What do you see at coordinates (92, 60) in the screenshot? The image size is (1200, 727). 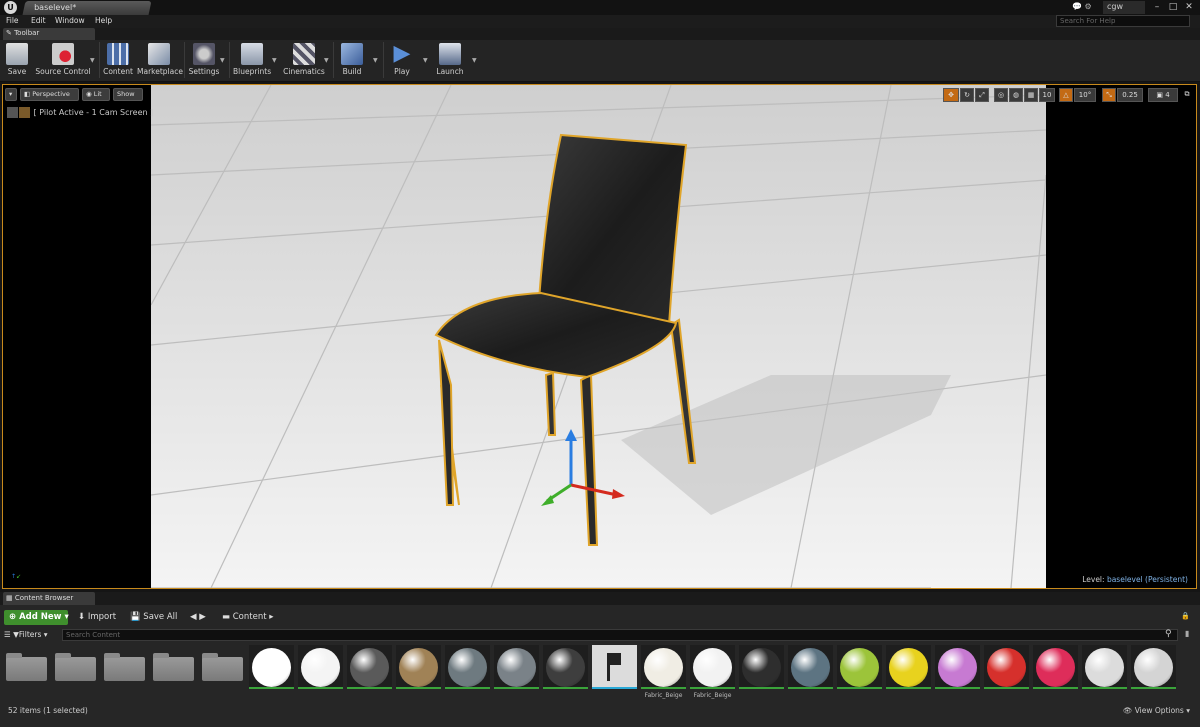 I see `source-control-dropdown-icon: ▼` at bounding box center [92, 60].